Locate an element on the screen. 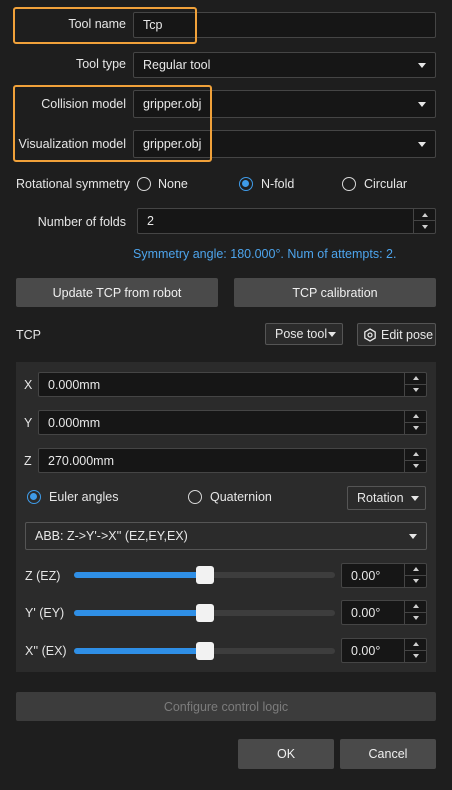 The height and width of the screenshot is (790, 452). edit-pose-button: Edit pose is located at coordinates (396, 334).